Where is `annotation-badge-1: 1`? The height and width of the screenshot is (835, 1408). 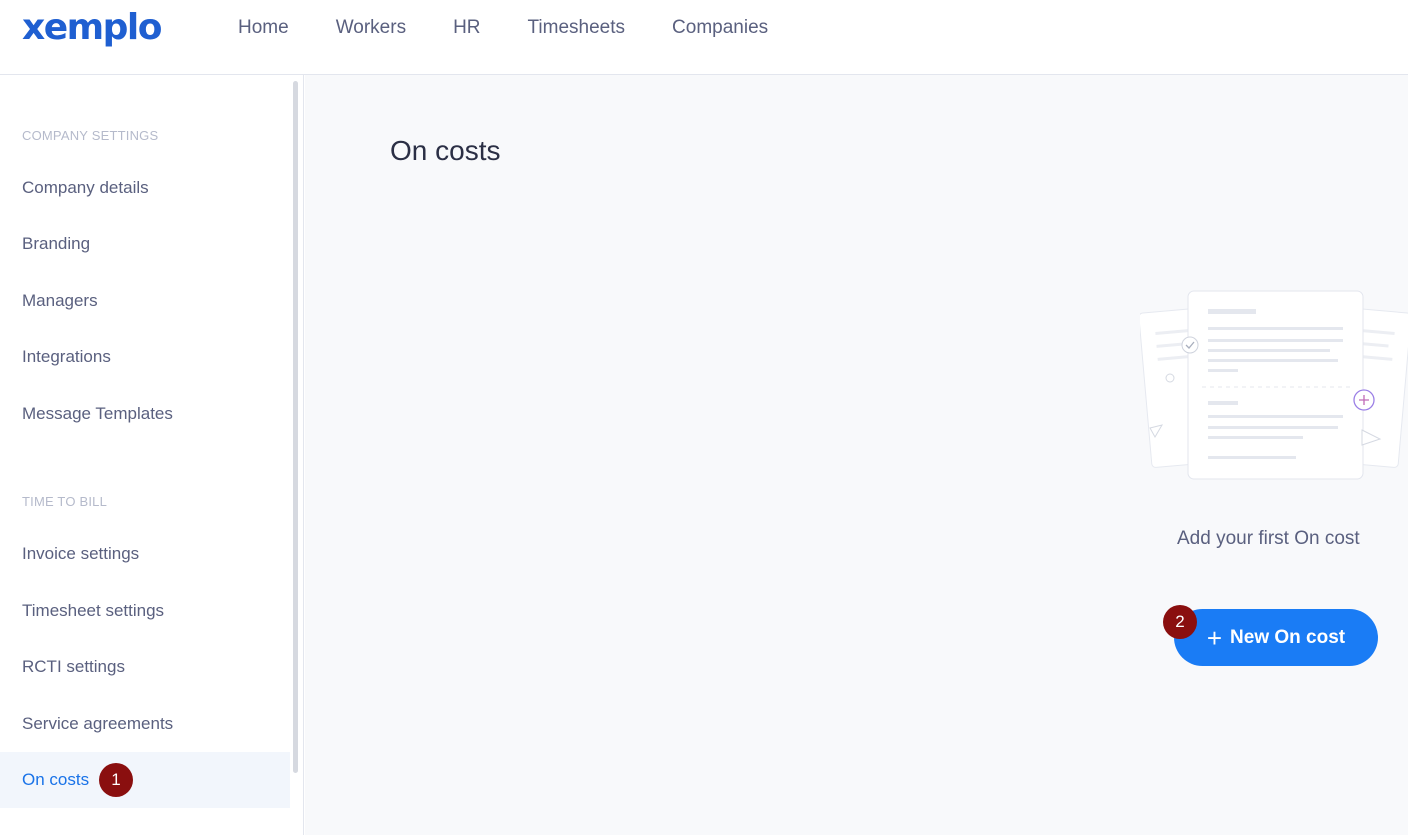
annotation-badge-1: 1 is located at coordinates (116, 780).